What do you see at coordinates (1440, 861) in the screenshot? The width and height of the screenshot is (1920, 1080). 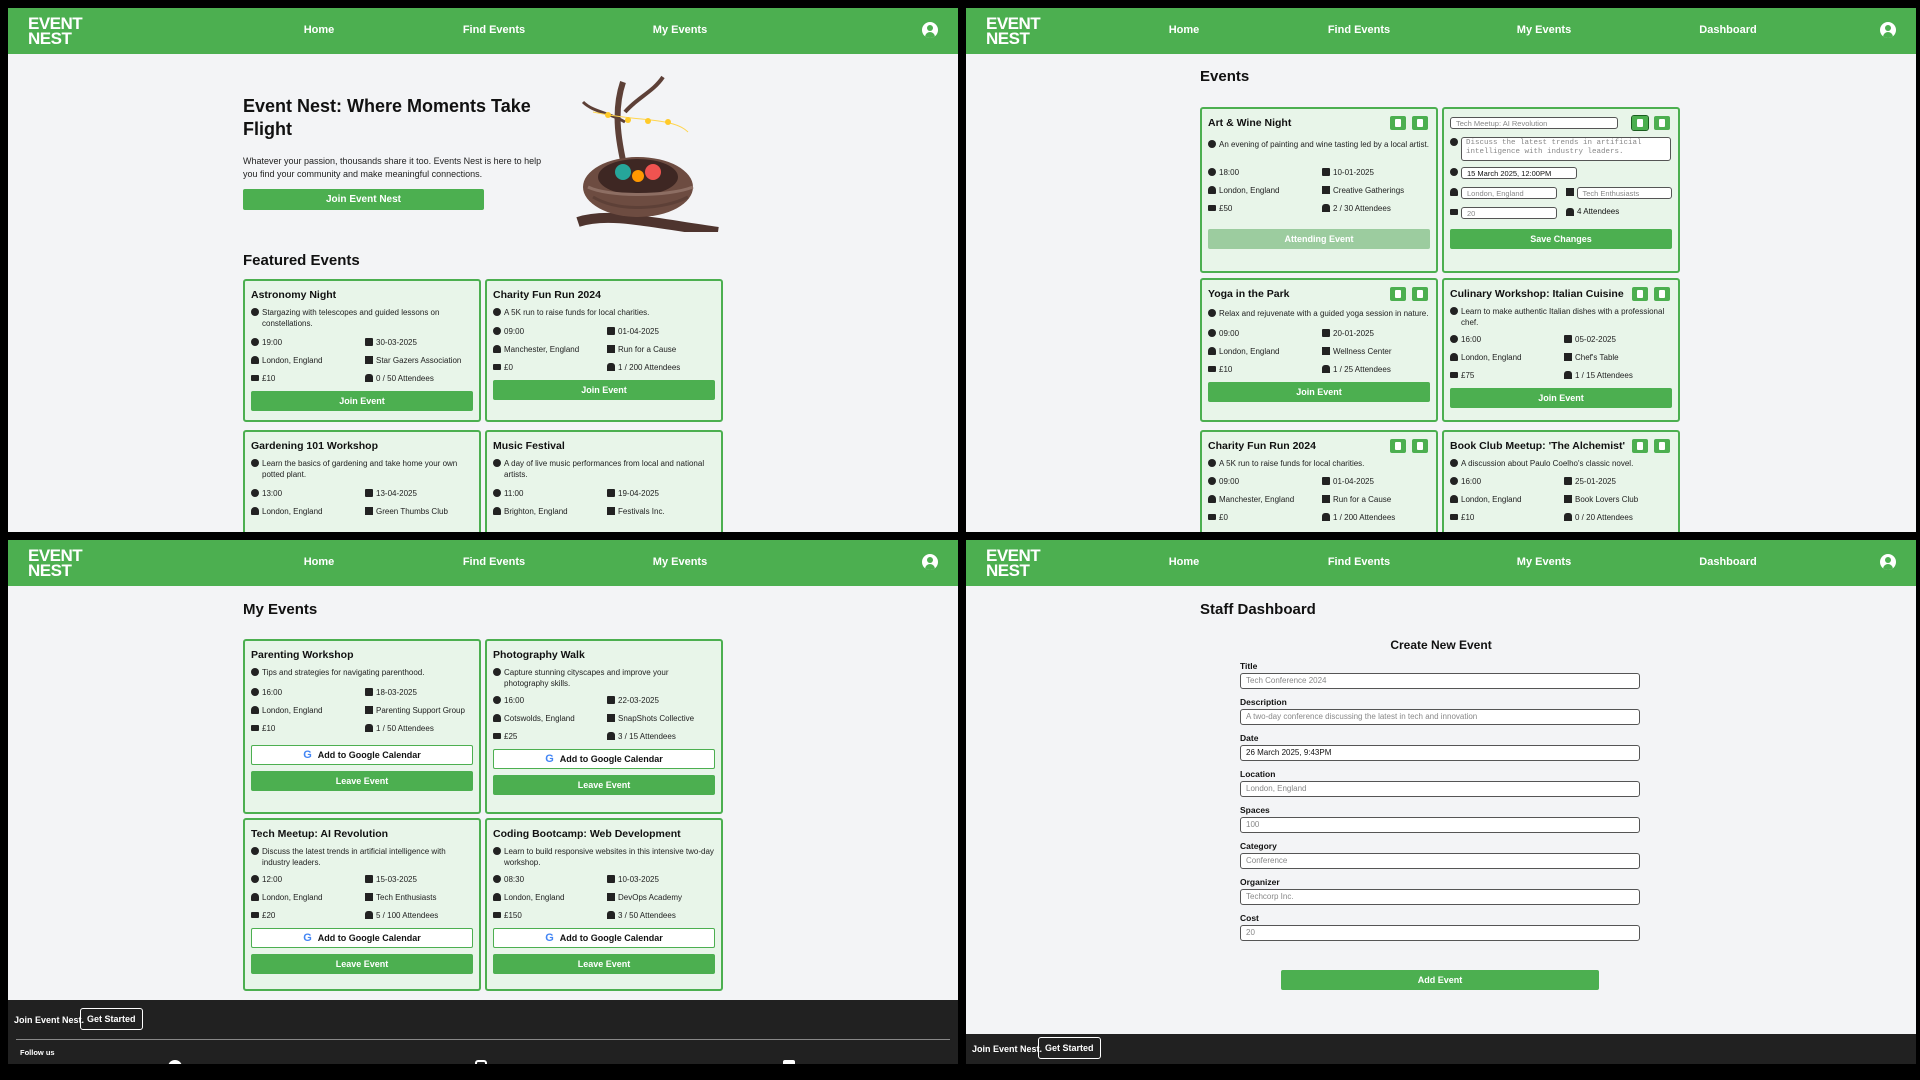 I see `category-input: Conference` at bounding box center [1440, 861].